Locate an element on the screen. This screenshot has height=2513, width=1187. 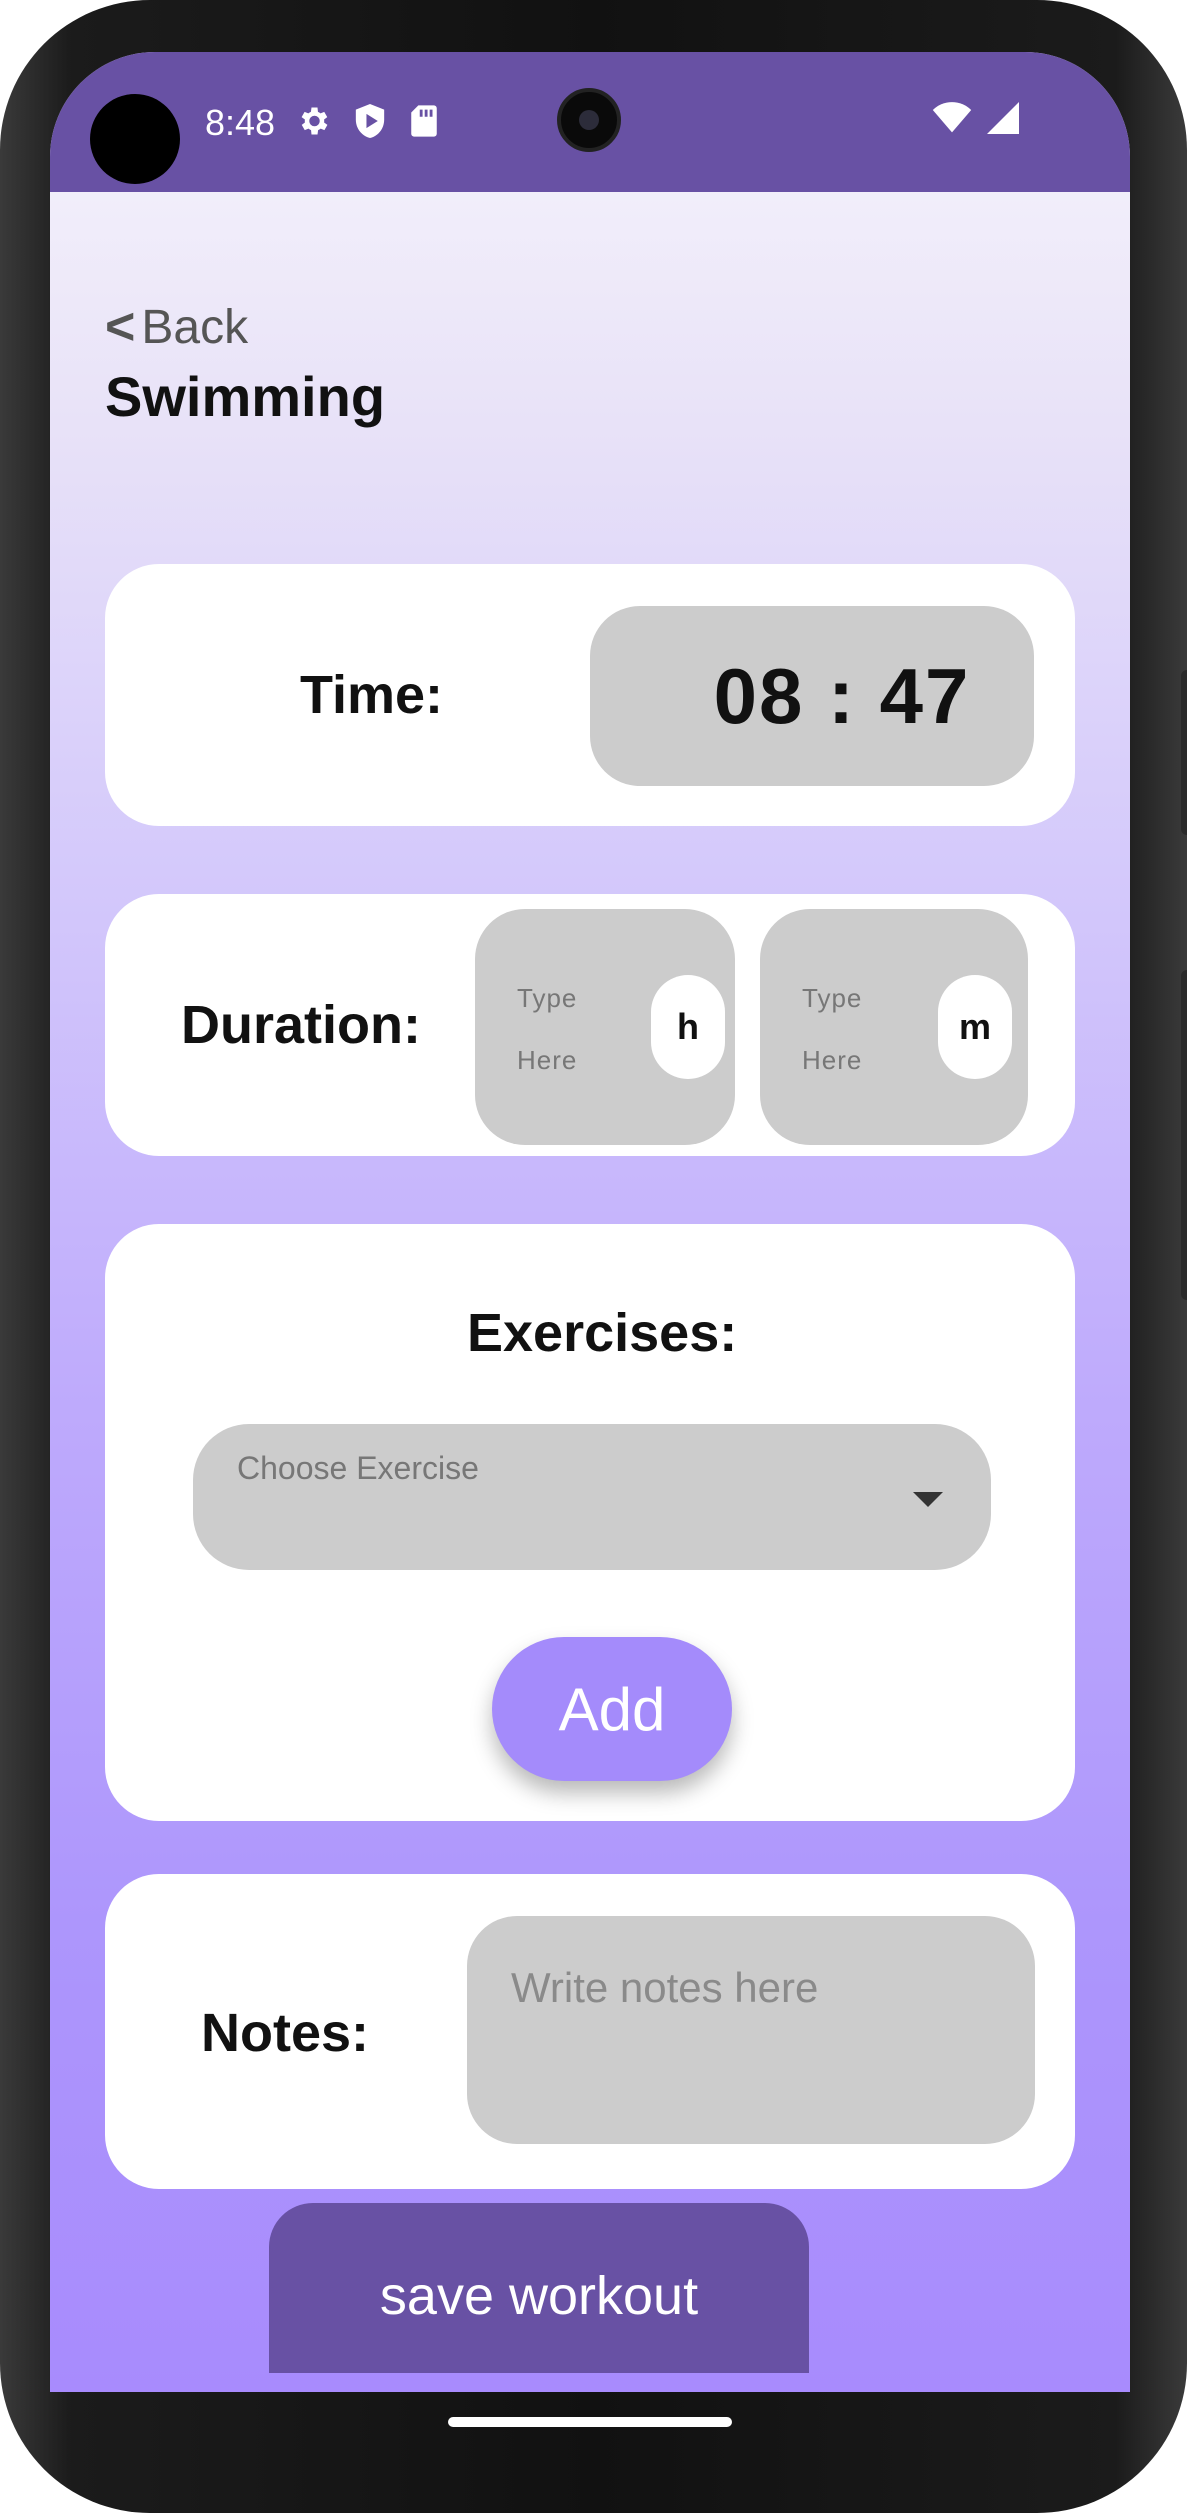
status-time: 8:48 is located at coordinates (240, 122).